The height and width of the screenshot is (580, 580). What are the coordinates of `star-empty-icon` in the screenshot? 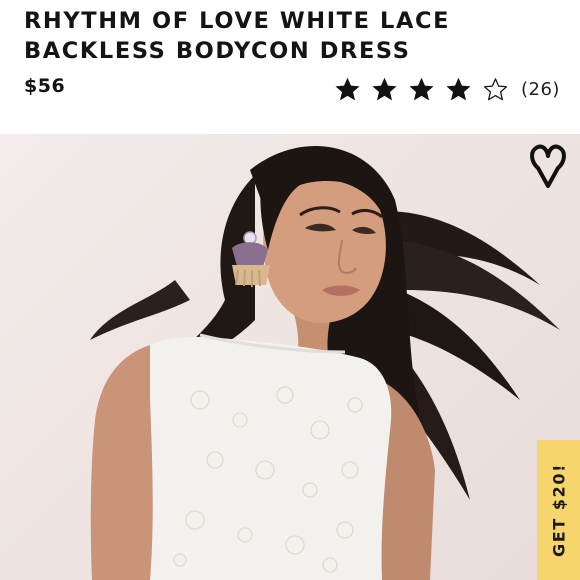 It's located at (495, 89).